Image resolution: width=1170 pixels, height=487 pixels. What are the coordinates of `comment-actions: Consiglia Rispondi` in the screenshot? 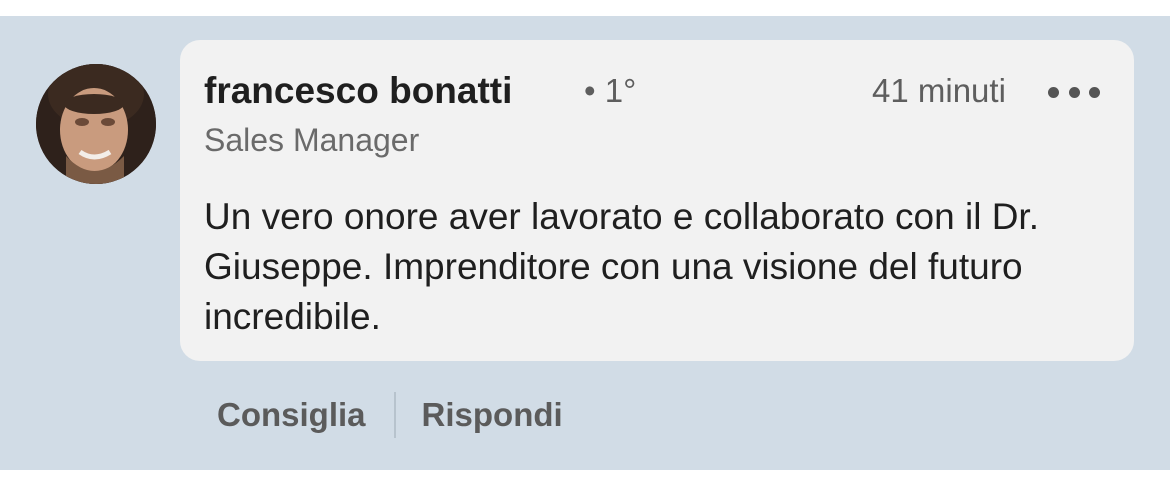 It's located at (390, 415).